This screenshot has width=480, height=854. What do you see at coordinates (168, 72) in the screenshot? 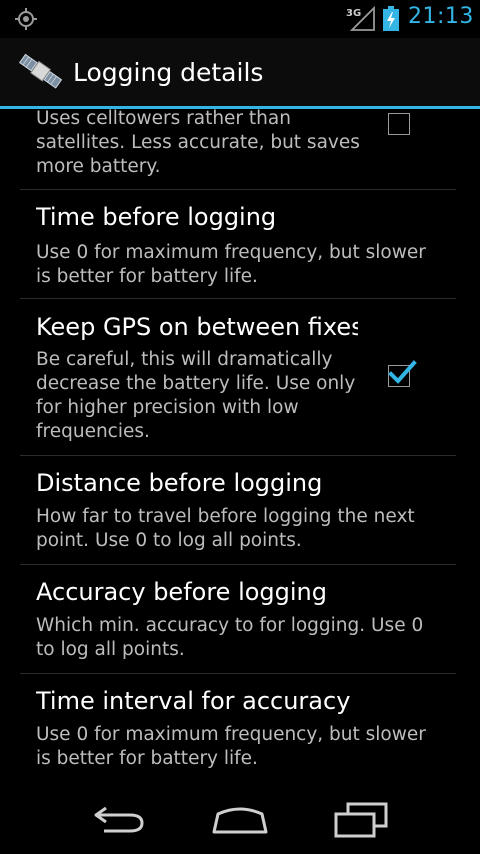
I see `page-title: Logging details` at bounding box center [168, 72].